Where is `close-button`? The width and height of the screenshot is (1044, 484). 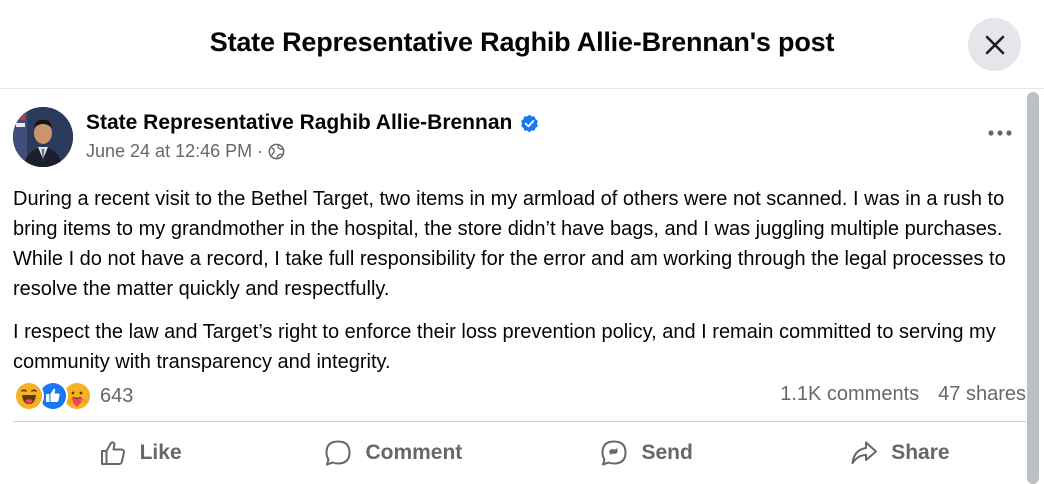
close-button is located at coordinates (994, 44).